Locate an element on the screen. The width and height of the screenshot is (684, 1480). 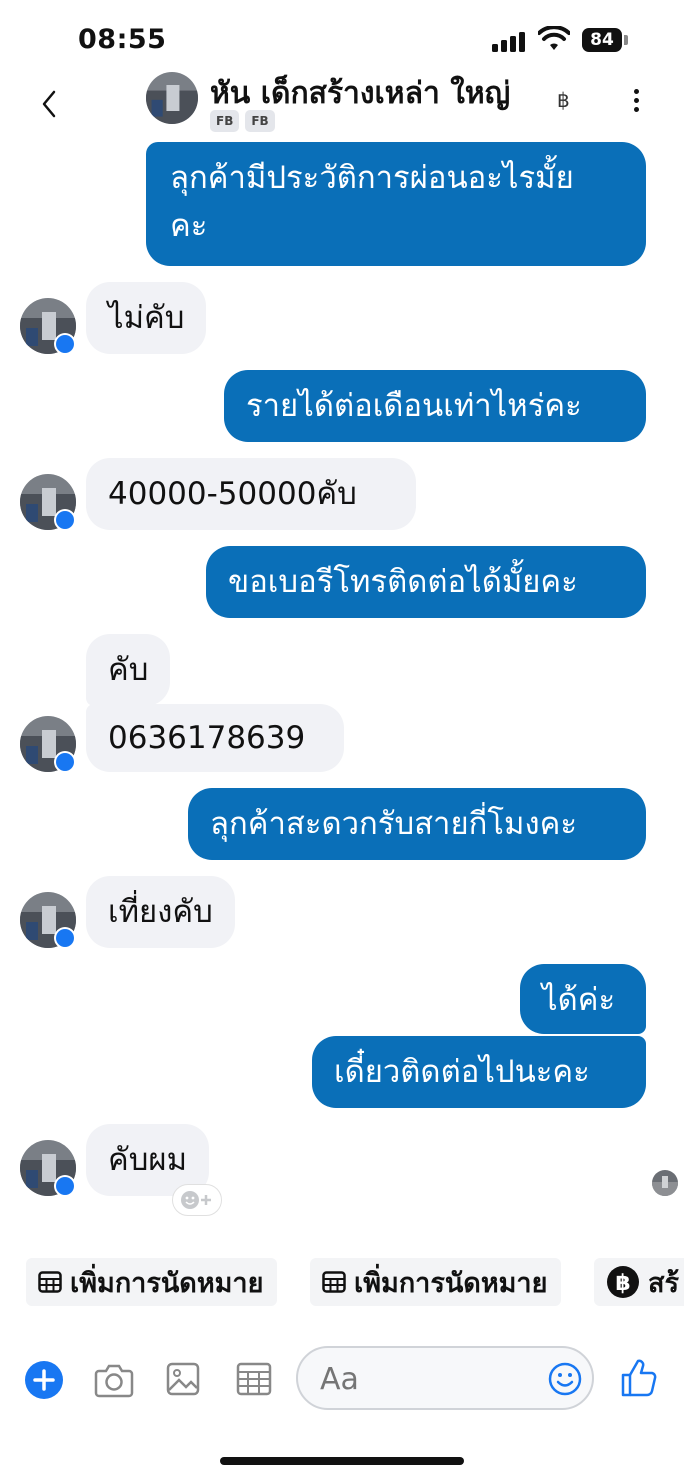
quick-action-create: ฿ สร้ is located at coordinates (639, 1282).